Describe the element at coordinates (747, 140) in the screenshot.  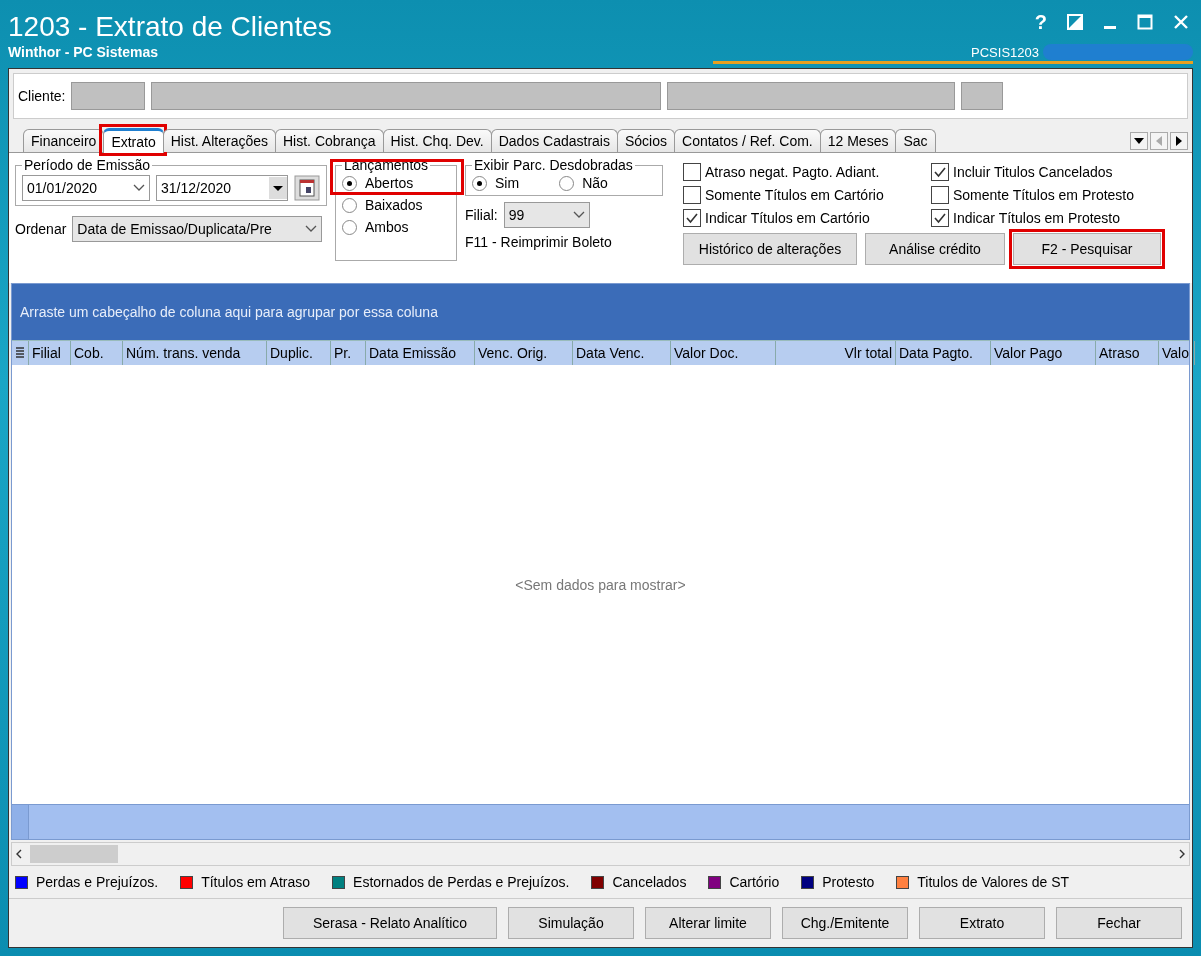
I see `tab: Contatos / Ref. Com.` at that location.